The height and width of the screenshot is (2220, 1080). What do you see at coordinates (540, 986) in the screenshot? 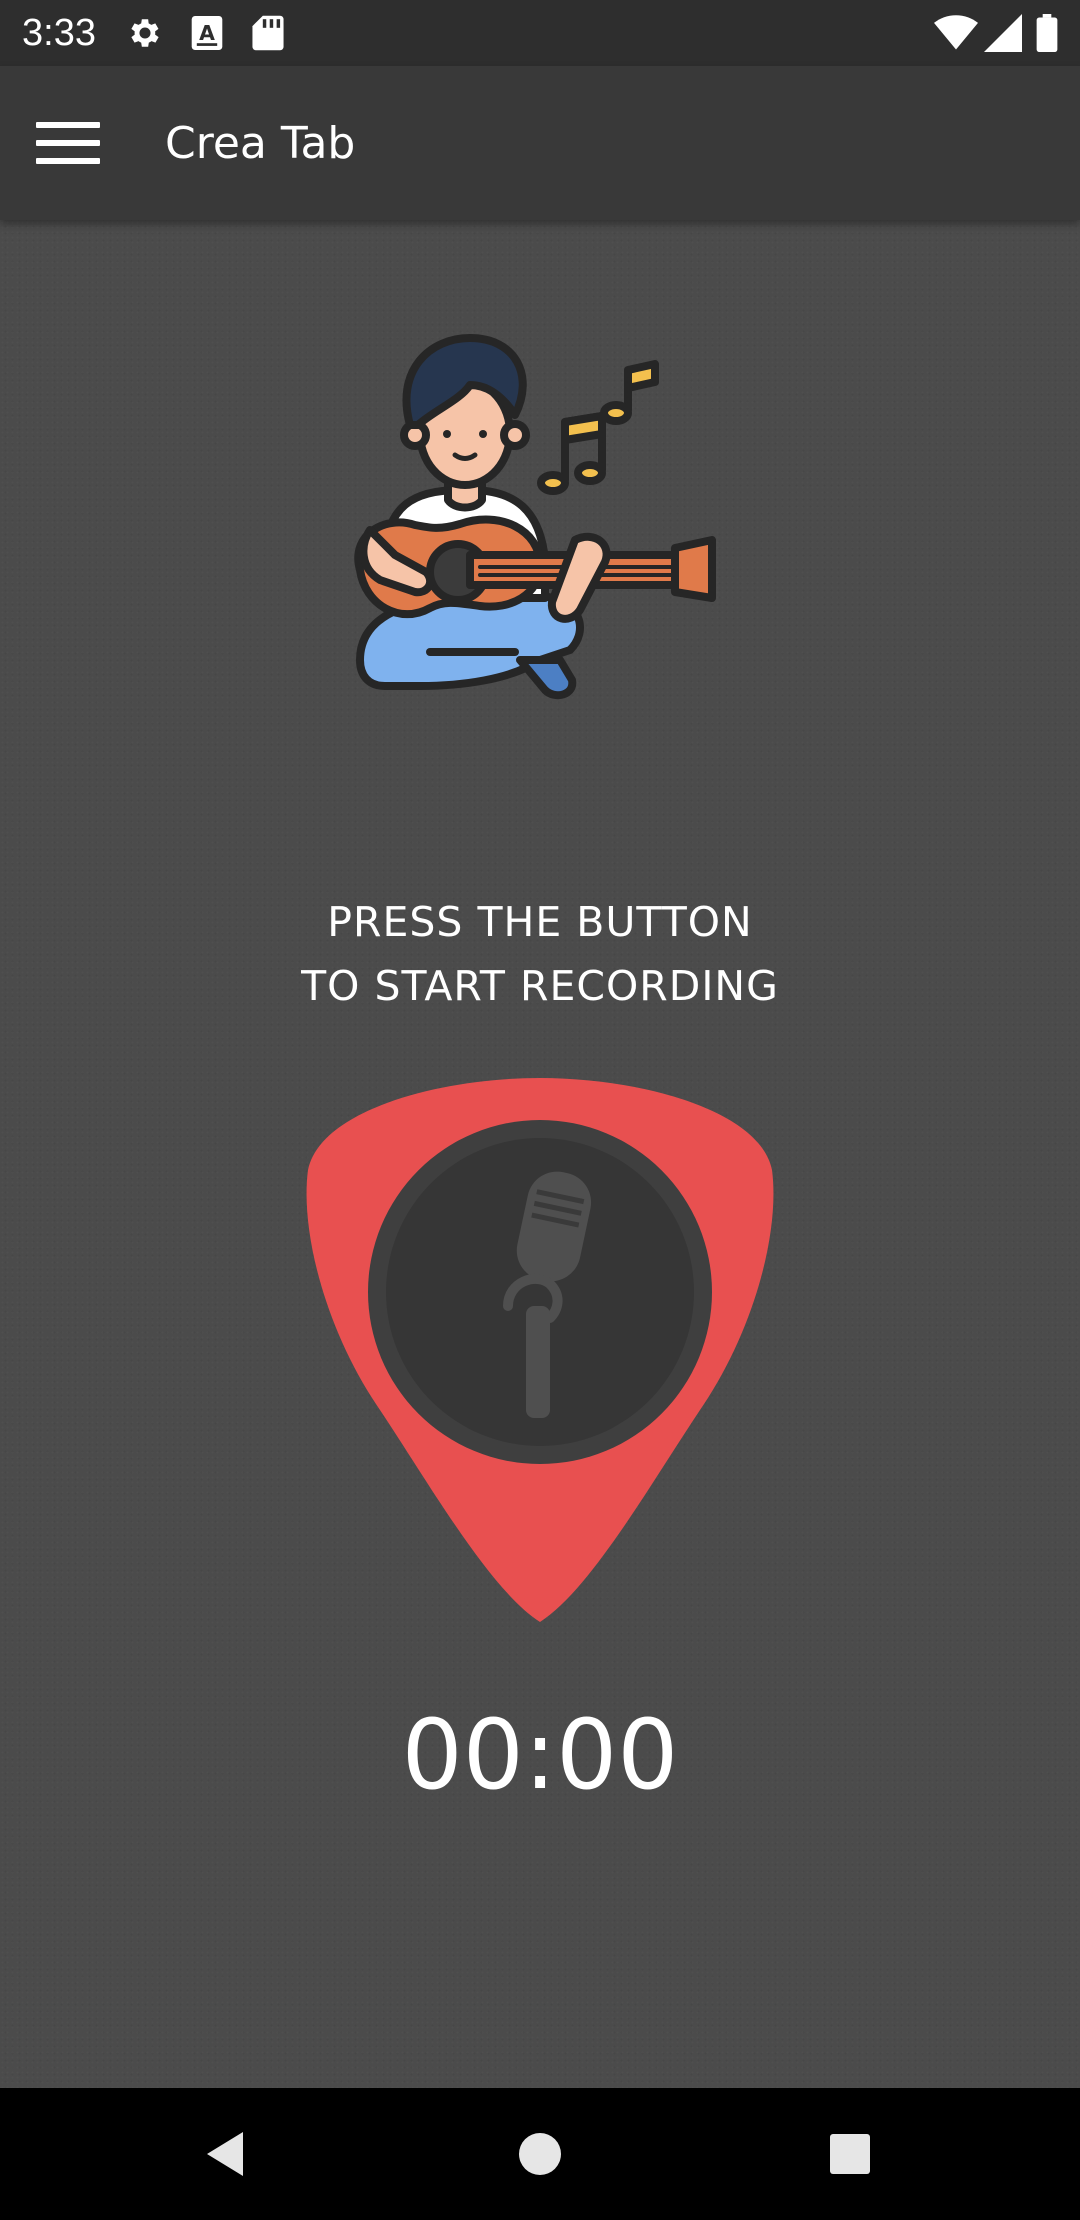
I see `instruction-line-2: TO START RECORDING` at bounding box center [540, 986].